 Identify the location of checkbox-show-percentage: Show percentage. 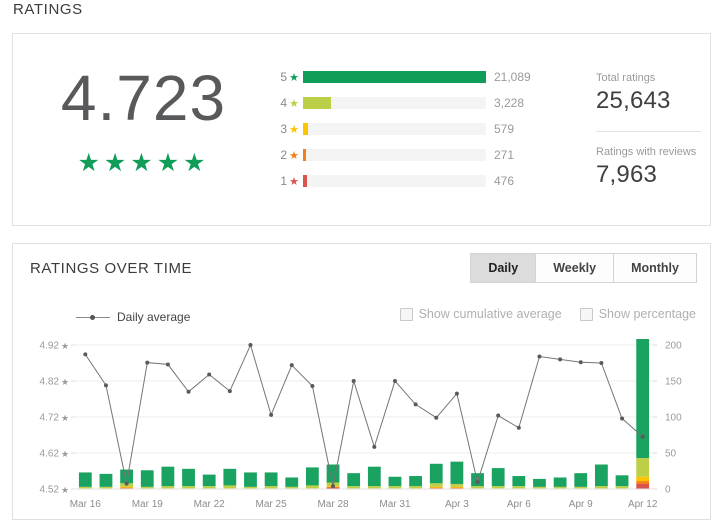
(637, 314).